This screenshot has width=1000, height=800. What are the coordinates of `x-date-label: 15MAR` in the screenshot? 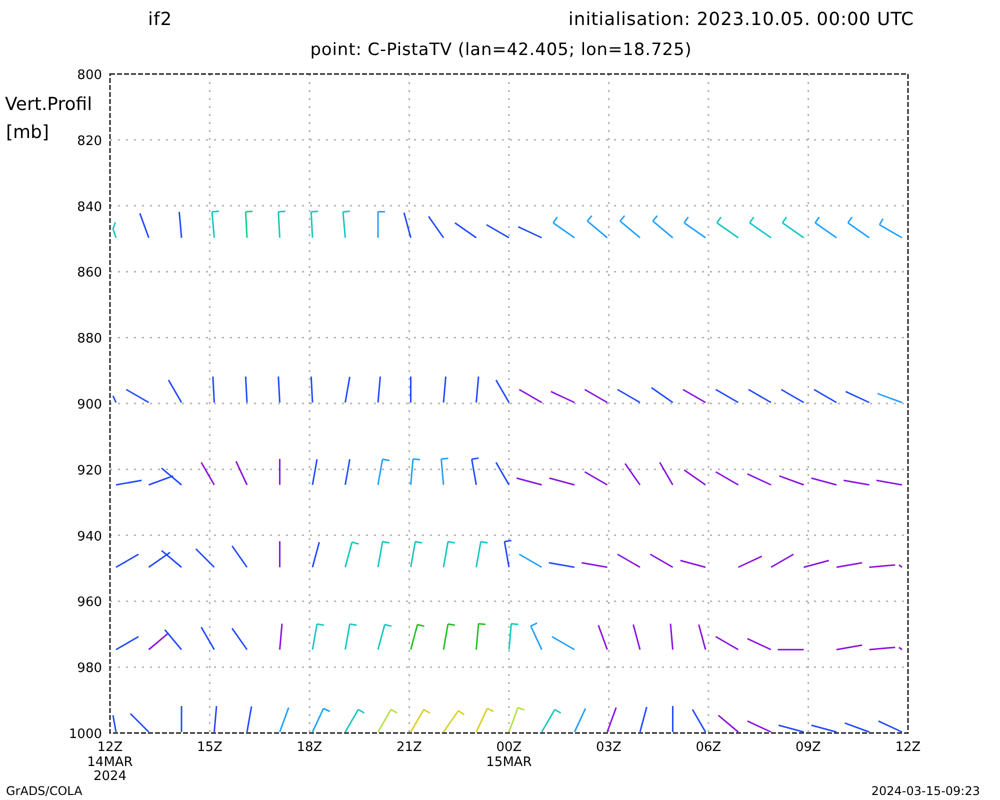 It's located at (509, 762).